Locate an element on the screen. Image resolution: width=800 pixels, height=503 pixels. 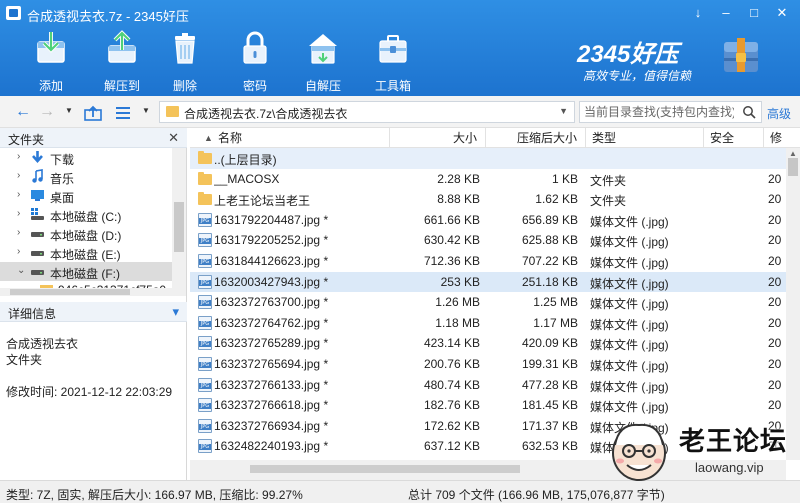
tree-hscroll-thumb is located at coordinates (70, 292).